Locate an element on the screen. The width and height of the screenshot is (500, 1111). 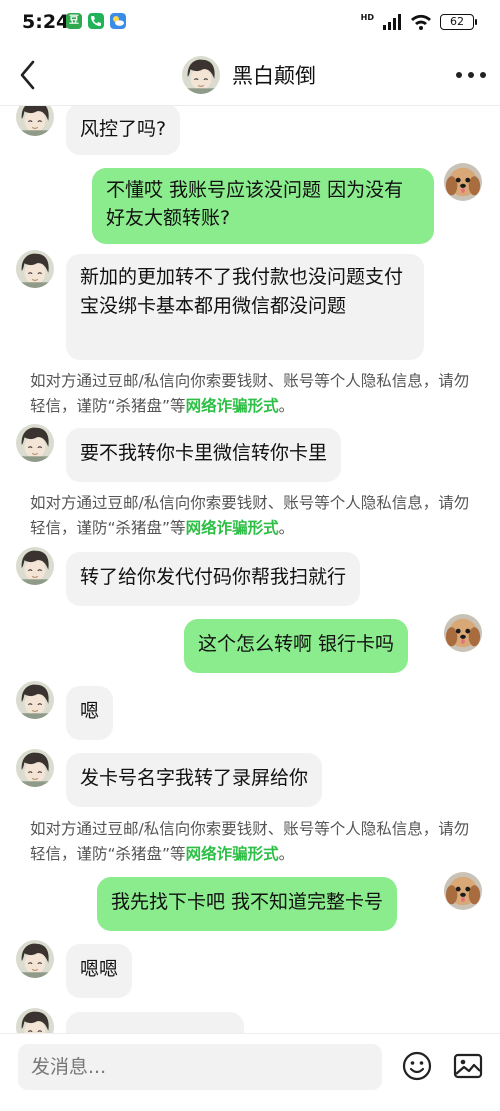
emoji-button is located at coordinates (417, 1066).